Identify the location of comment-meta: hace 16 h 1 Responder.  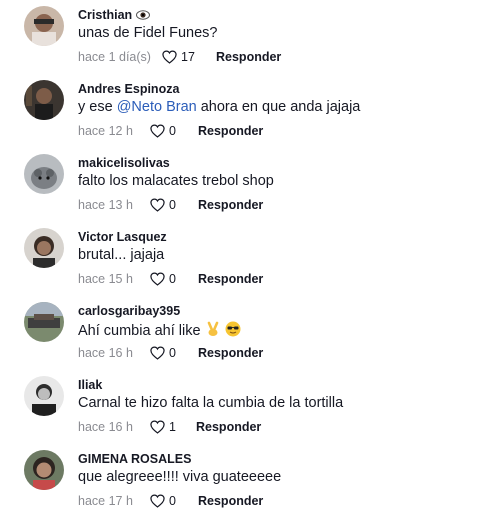
(169, 427).